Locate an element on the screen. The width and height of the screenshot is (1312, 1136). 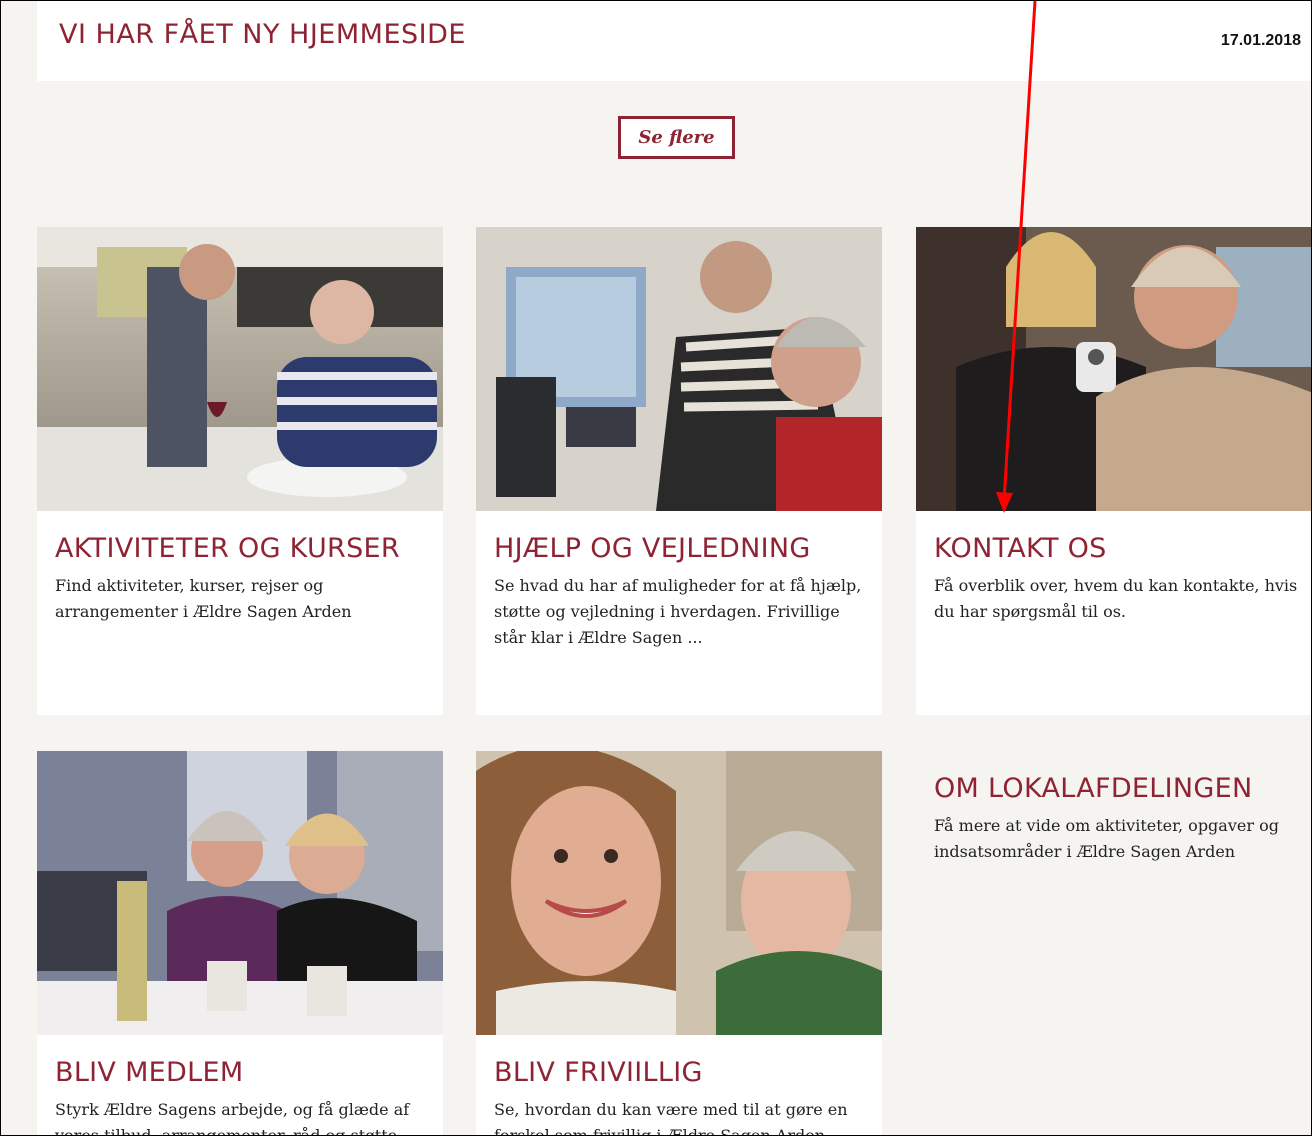
news-item: VI HAR FÅET NY HJEMMESIDE 17.01.2018 is located at coordinates (674, 41).